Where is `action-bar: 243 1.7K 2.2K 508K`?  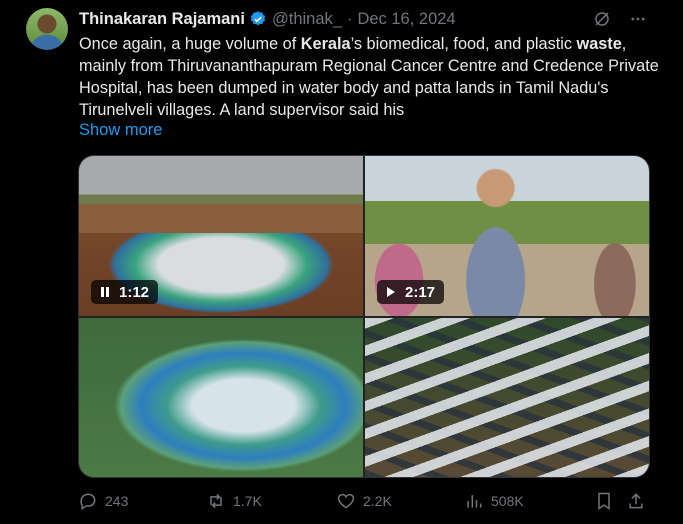
action-bar: 243 1.7K 2.2K 508K is located at coordinates (363, 502).